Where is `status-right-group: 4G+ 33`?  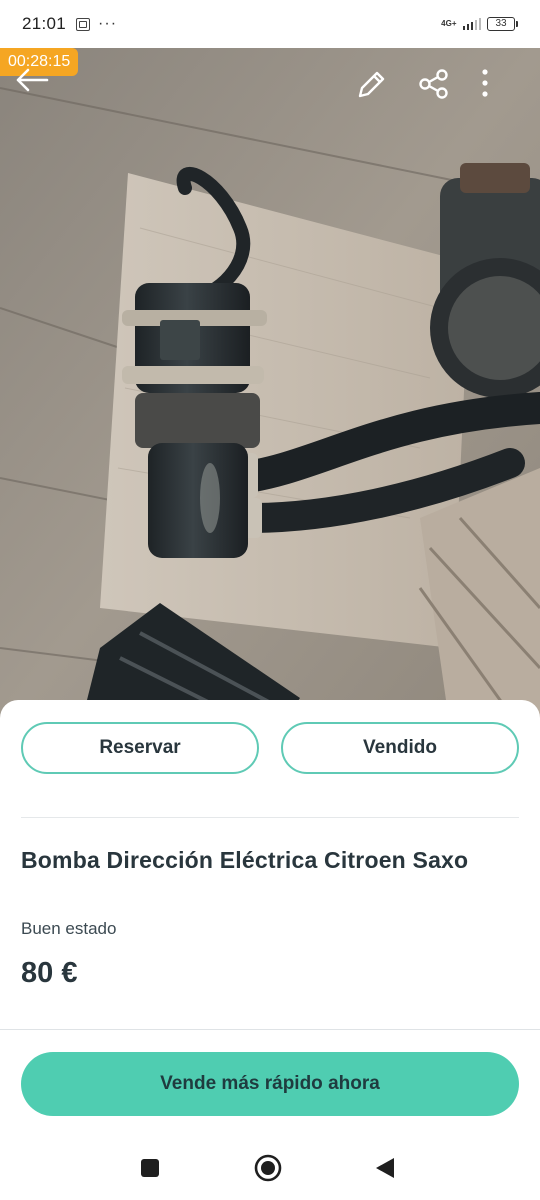
status-right-group: 4G+ 33 is located at coordinates (479, 24).